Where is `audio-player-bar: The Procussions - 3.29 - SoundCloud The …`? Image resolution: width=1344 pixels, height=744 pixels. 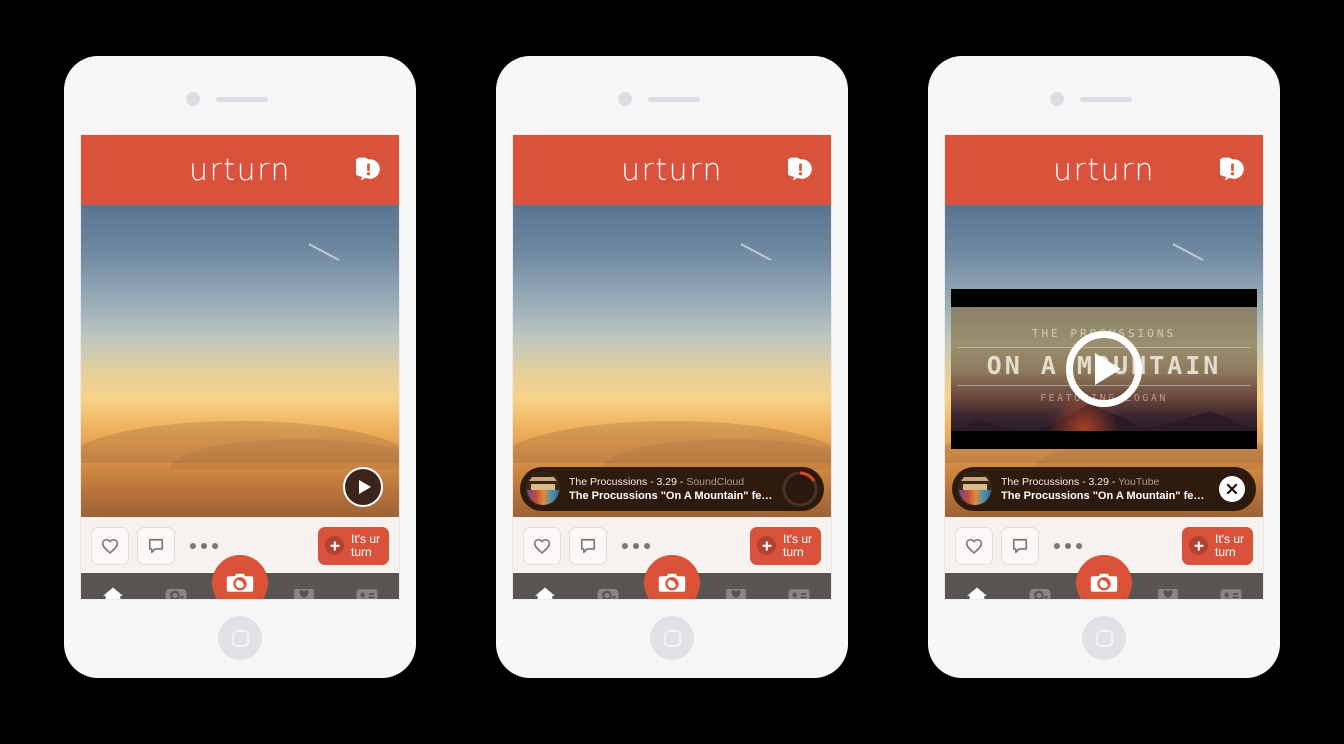
audio-player-bar: The Procussions - 3.29 - SoundCloud The … is located at coordinates (672, 489).